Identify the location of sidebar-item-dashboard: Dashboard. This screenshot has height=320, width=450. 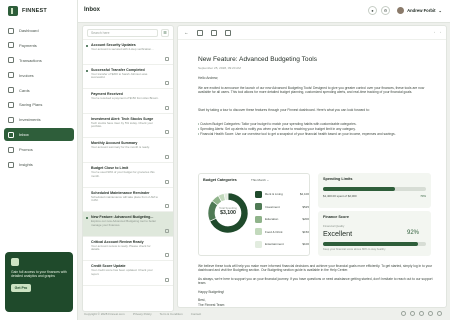
(39, 30).